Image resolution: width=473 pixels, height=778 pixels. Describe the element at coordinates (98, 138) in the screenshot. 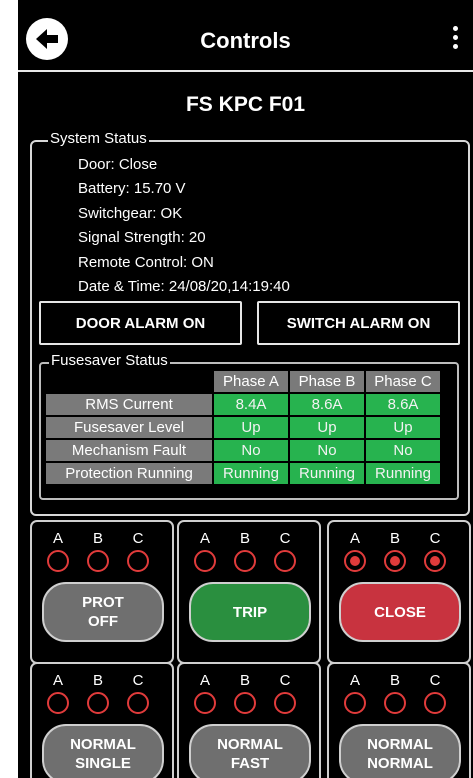

I see `system-status-legend: System Status` at that location.